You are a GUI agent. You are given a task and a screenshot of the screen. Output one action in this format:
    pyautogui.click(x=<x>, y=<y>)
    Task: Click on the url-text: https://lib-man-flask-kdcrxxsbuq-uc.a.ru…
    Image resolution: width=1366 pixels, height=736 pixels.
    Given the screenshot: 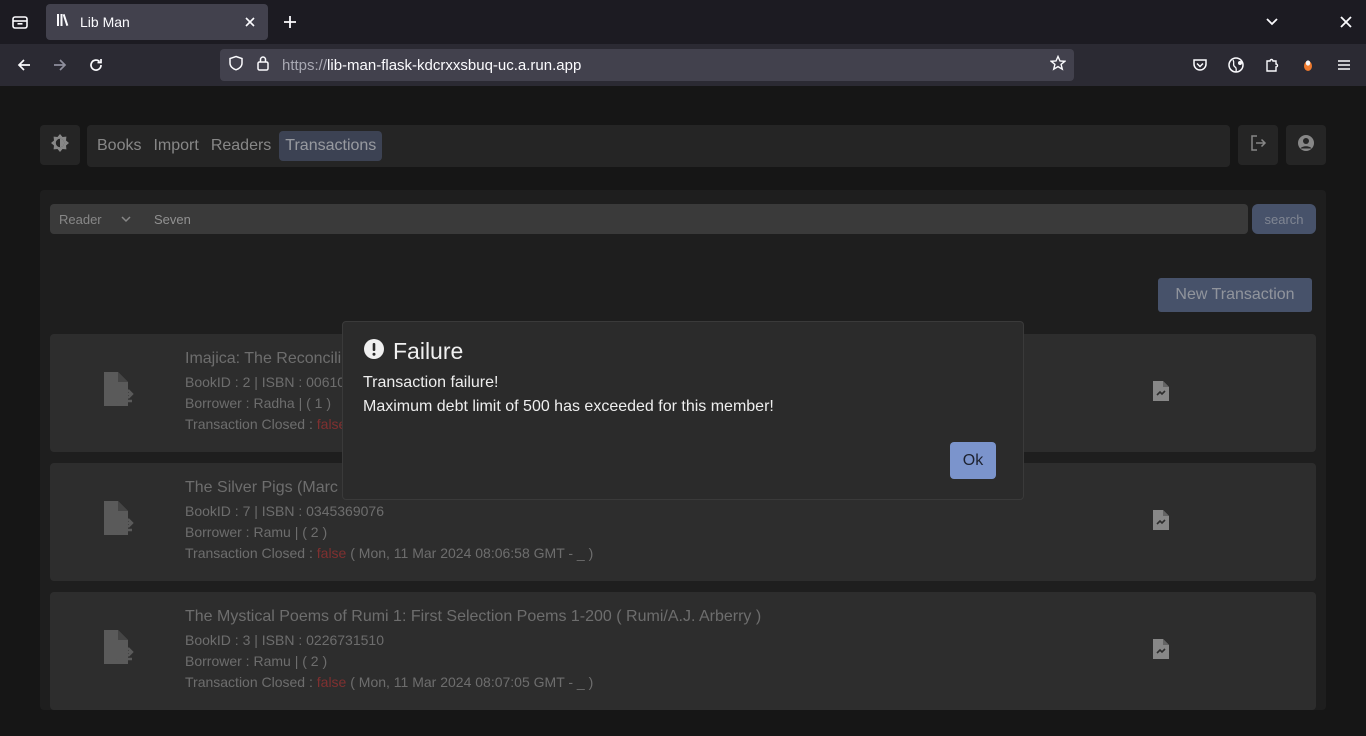 What is the action you would take?
    pyautogui.click(x=666, y=65)
    